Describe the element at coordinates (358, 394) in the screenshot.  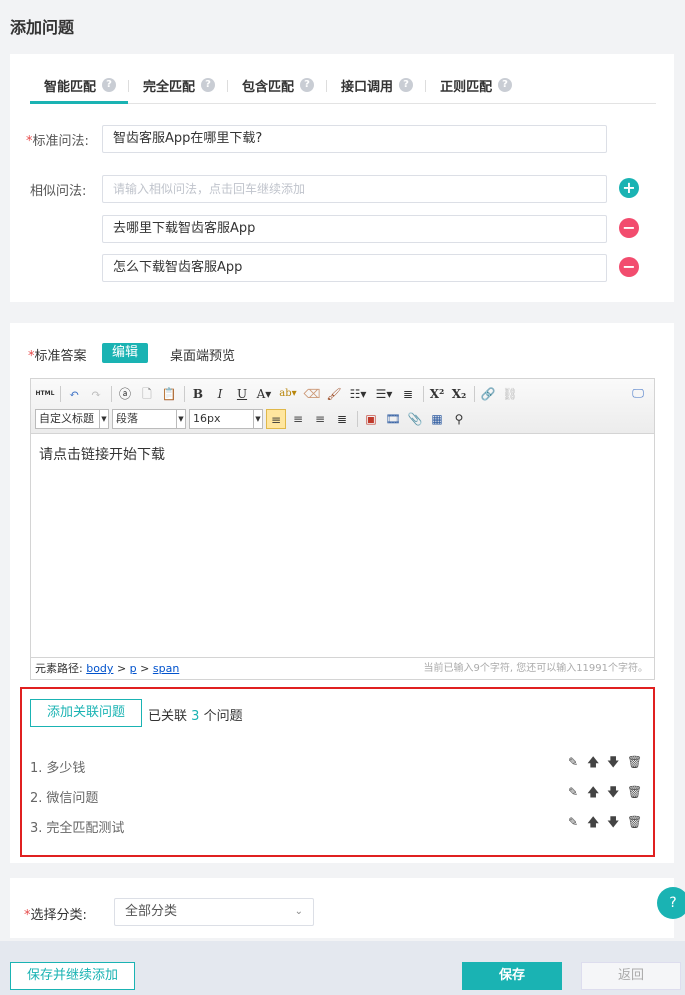
I see `ordered-list-icon: ☷▾` at that location.